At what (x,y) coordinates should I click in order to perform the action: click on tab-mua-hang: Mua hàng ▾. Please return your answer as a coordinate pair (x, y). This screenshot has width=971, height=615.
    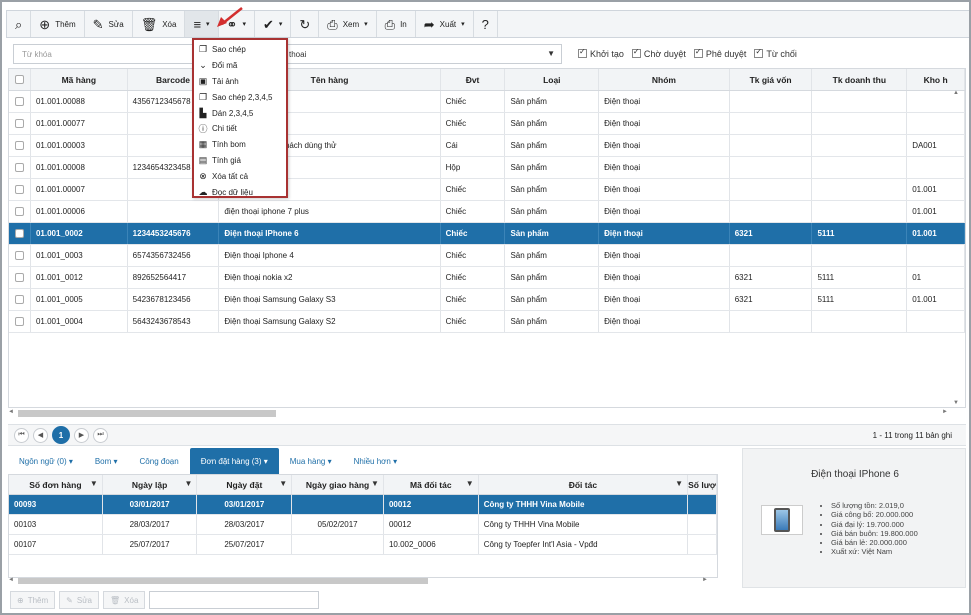
    Looking at the image, I should click on (311, 461).